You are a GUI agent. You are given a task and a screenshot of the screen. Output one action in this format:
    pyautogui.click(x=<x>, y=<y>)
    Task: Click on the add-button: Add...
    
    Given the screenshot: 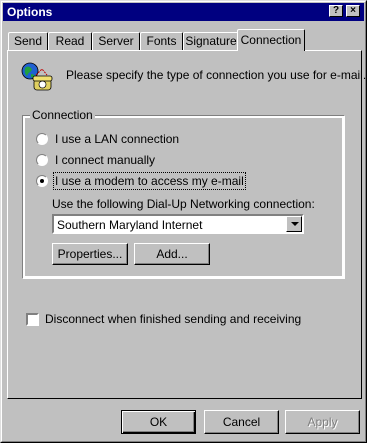 What is the action you would take?
    pyautogui.click(x=172, y=254)
    